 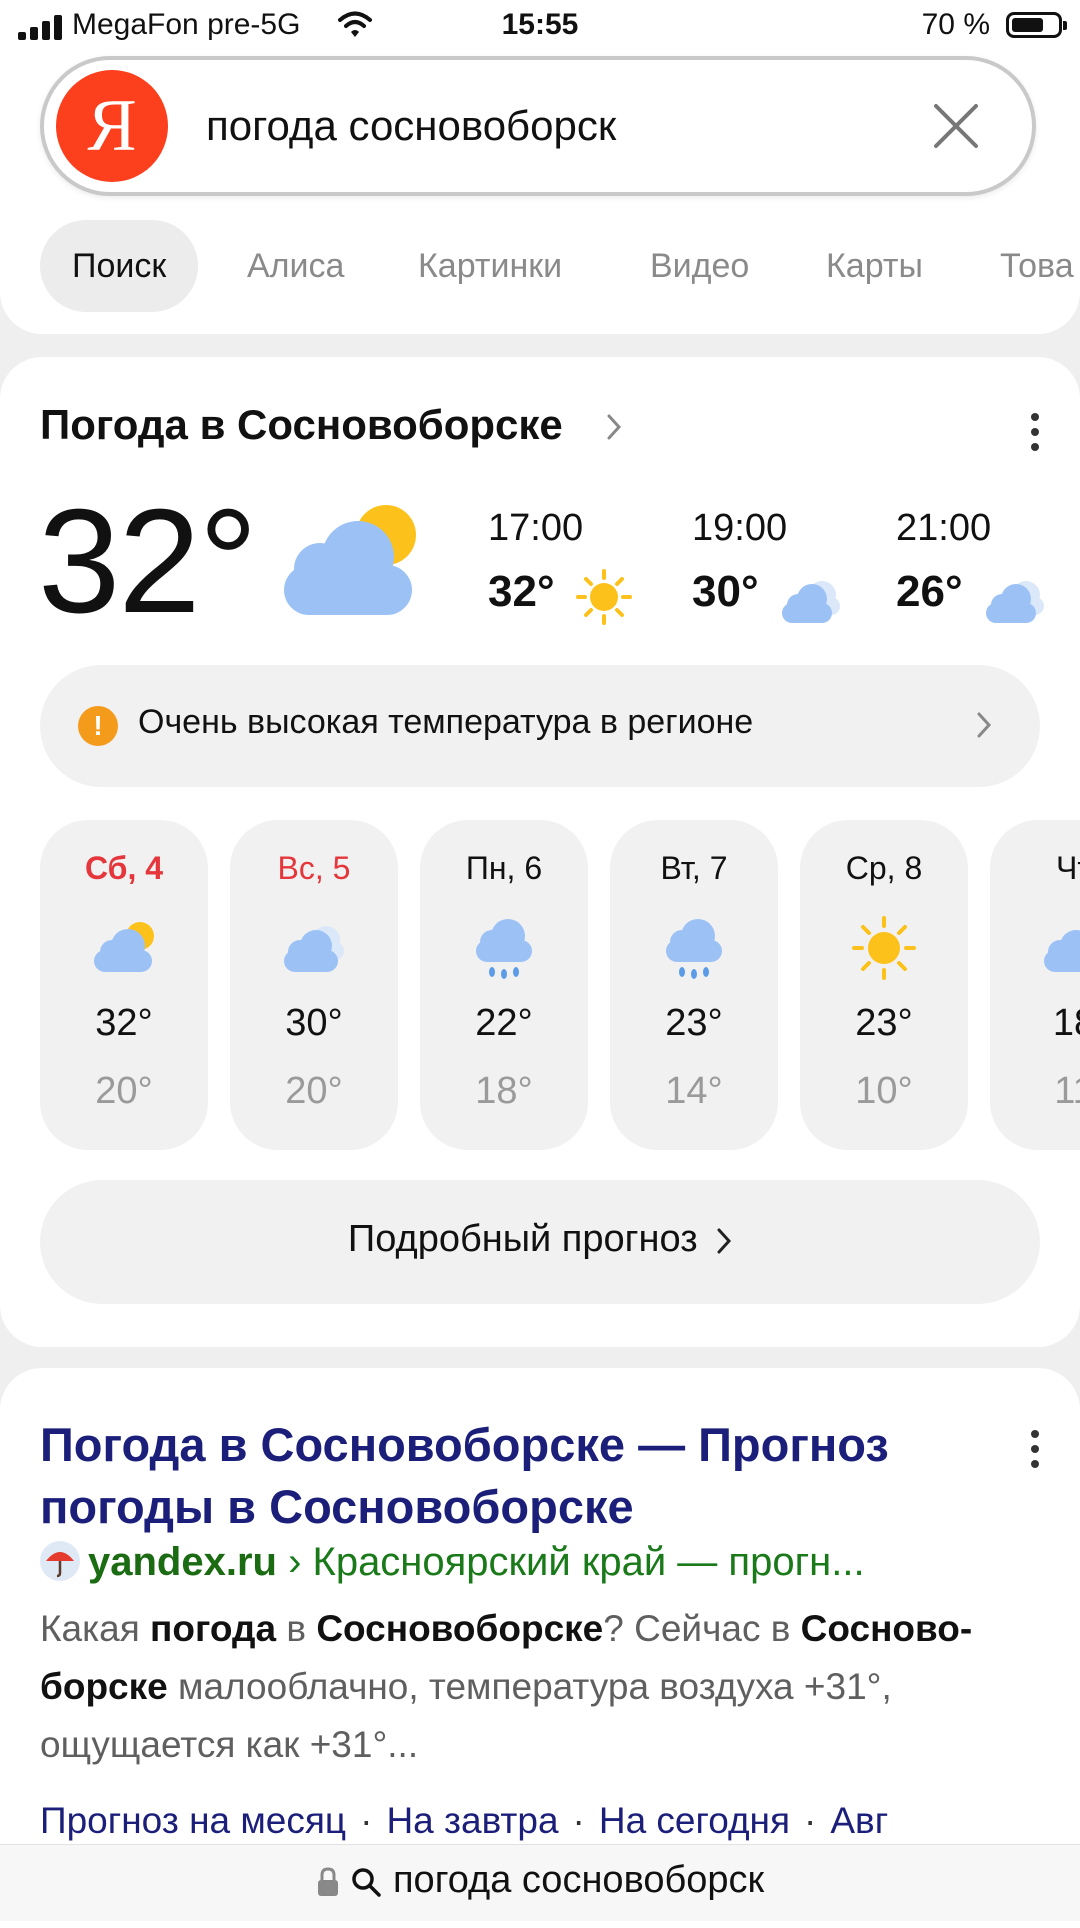 I want to click on snippet-highlight: Сосновоборске, so click(x=460, y=1628).